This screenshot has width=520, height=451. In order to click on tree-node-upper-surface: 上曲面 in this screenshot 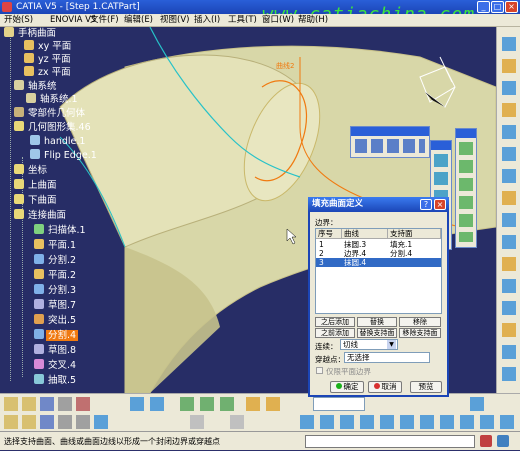, I will do `click(36, 185)`.